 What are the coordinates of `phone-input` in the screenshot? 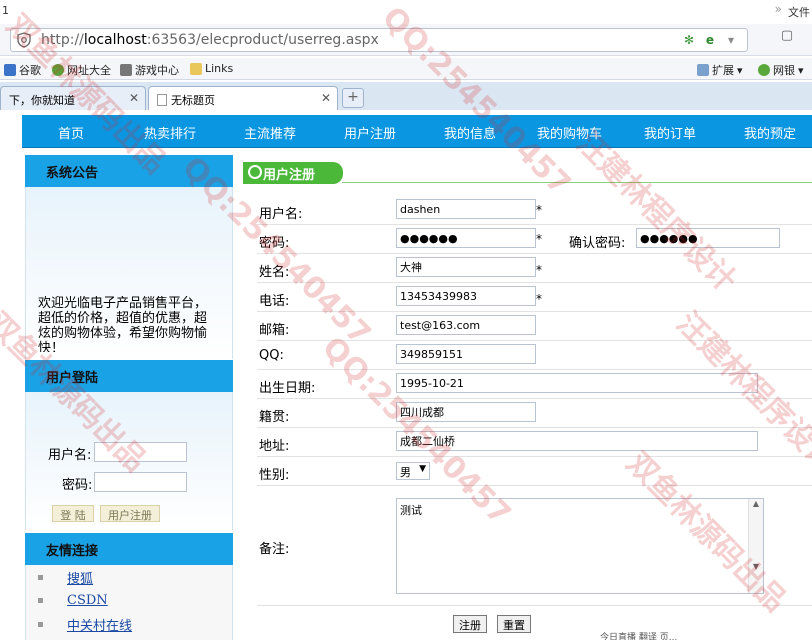 It's located at (466, 296).